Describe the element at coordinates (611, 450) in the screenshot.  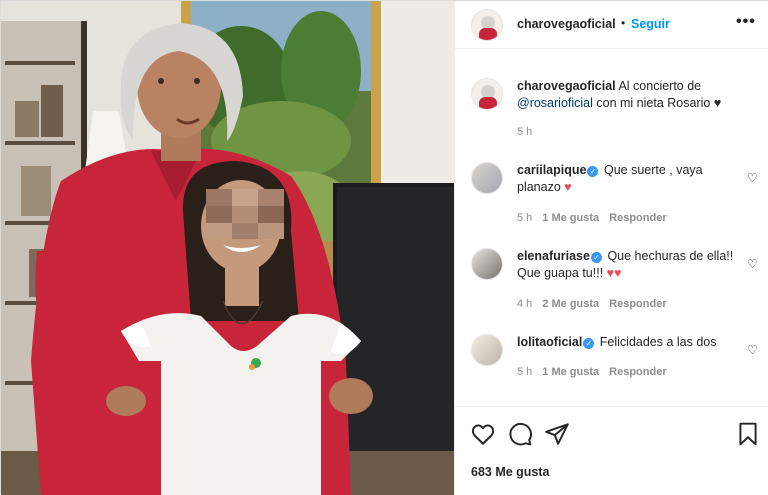
I see `post-actions: 683 Me gusta` at that location.